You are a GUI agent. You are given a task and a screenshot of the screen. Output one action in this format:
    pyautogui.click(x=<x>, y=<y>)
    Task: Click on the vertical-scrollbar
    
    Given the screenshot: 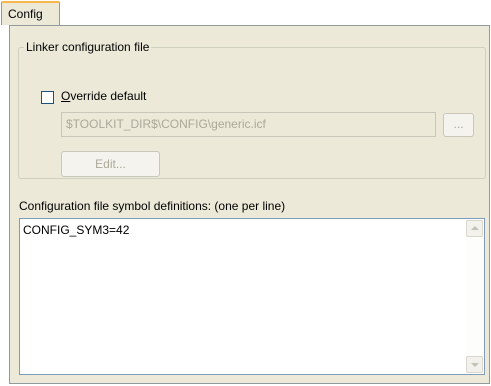 What is the action you would take?
    pyautogui.click(x=474, y=296)
    